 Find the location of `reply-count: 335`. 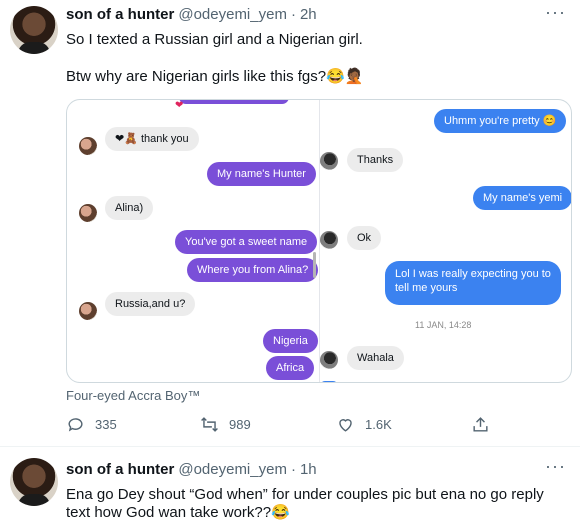

reply-count: 335 is located at coordinates (106, 424).